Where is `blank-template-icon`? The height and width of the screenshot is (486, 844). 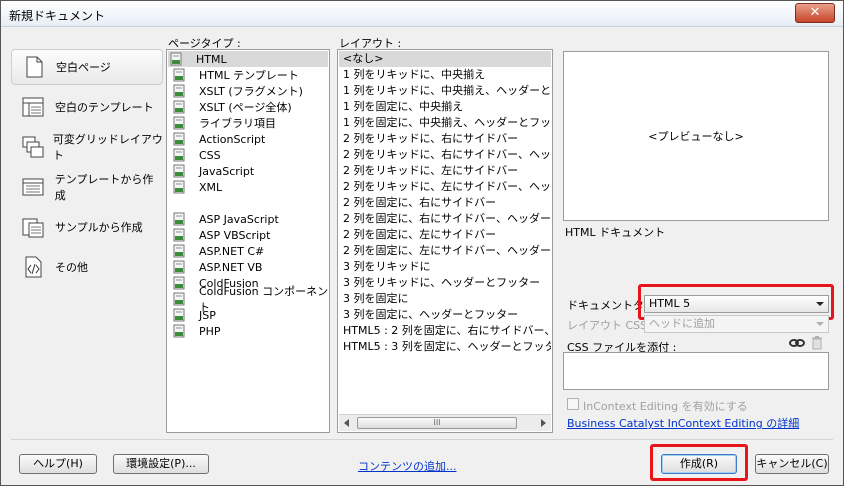 blank-template-icon is located at coordinates (33, 107).